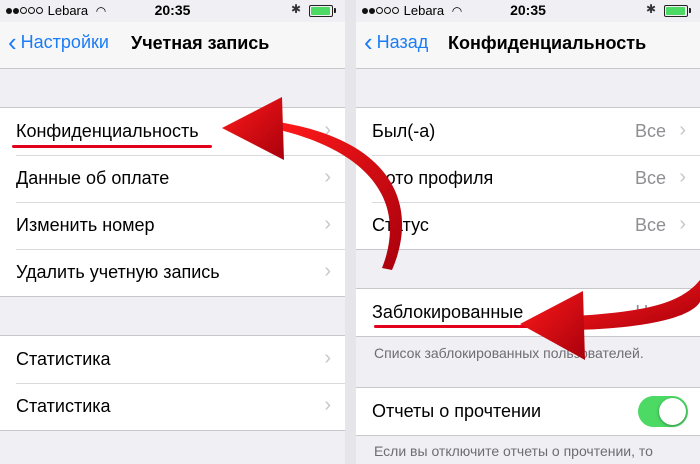  What do you see at coordinates (509, 353) in the screenshot?
I see `blocked-note: Список заблокированных пользователей.` at bounding box center [509, 353].